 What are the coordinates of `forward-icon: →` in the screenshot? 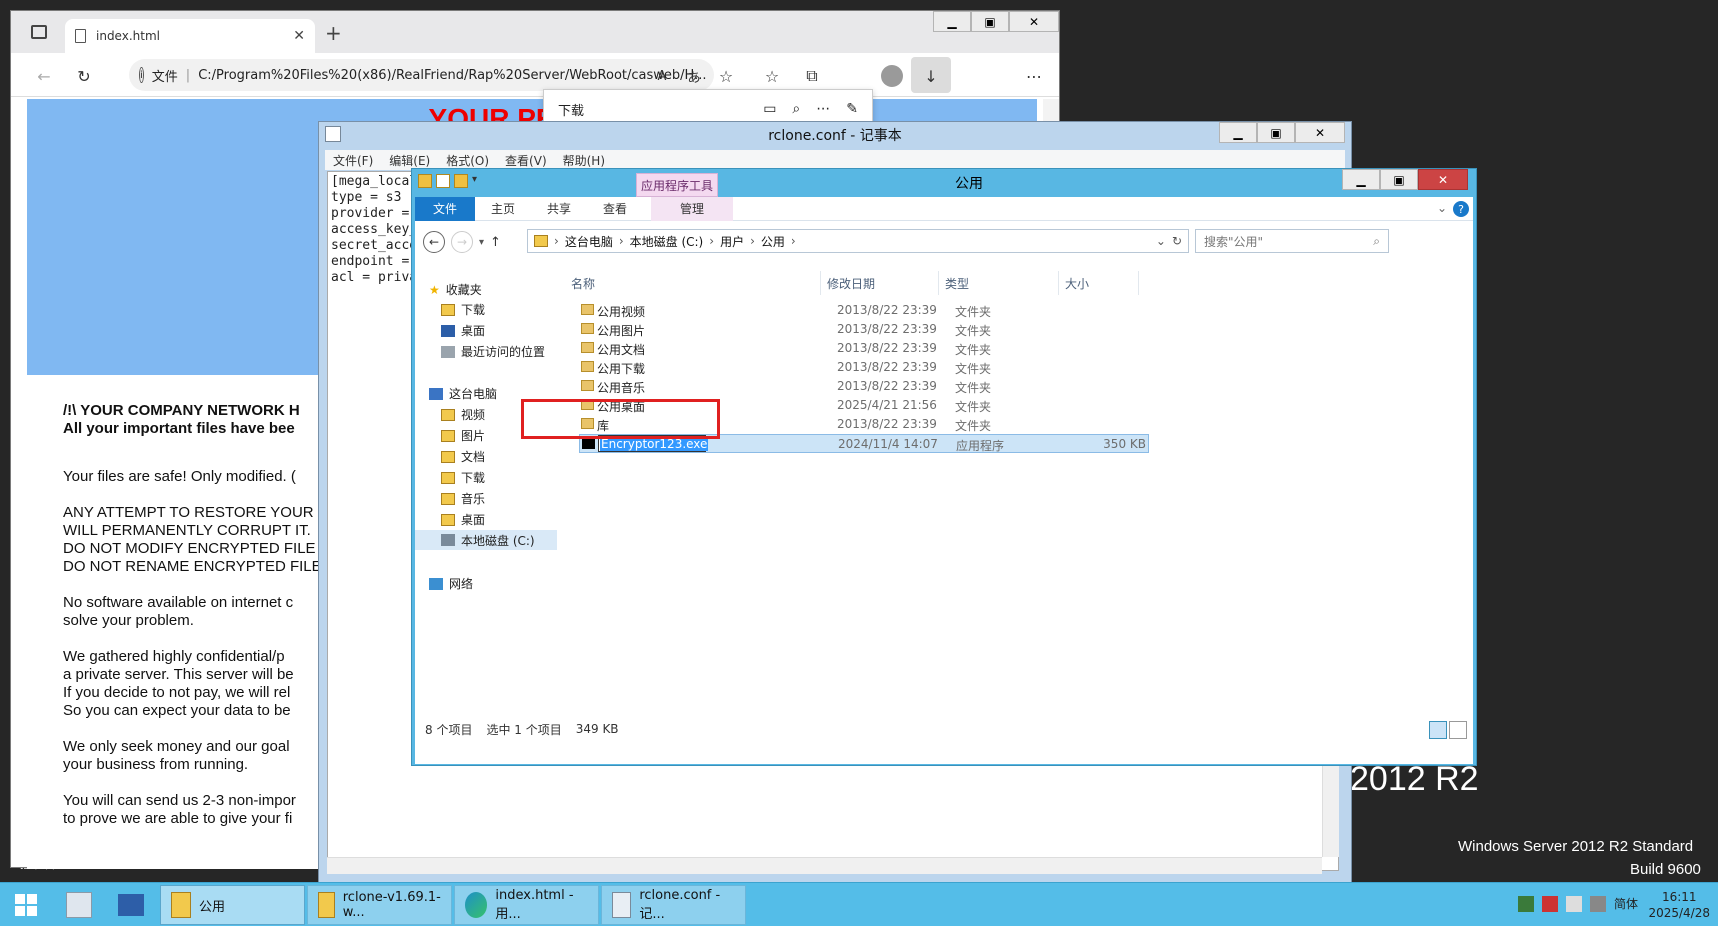 It's located at (462, 242).